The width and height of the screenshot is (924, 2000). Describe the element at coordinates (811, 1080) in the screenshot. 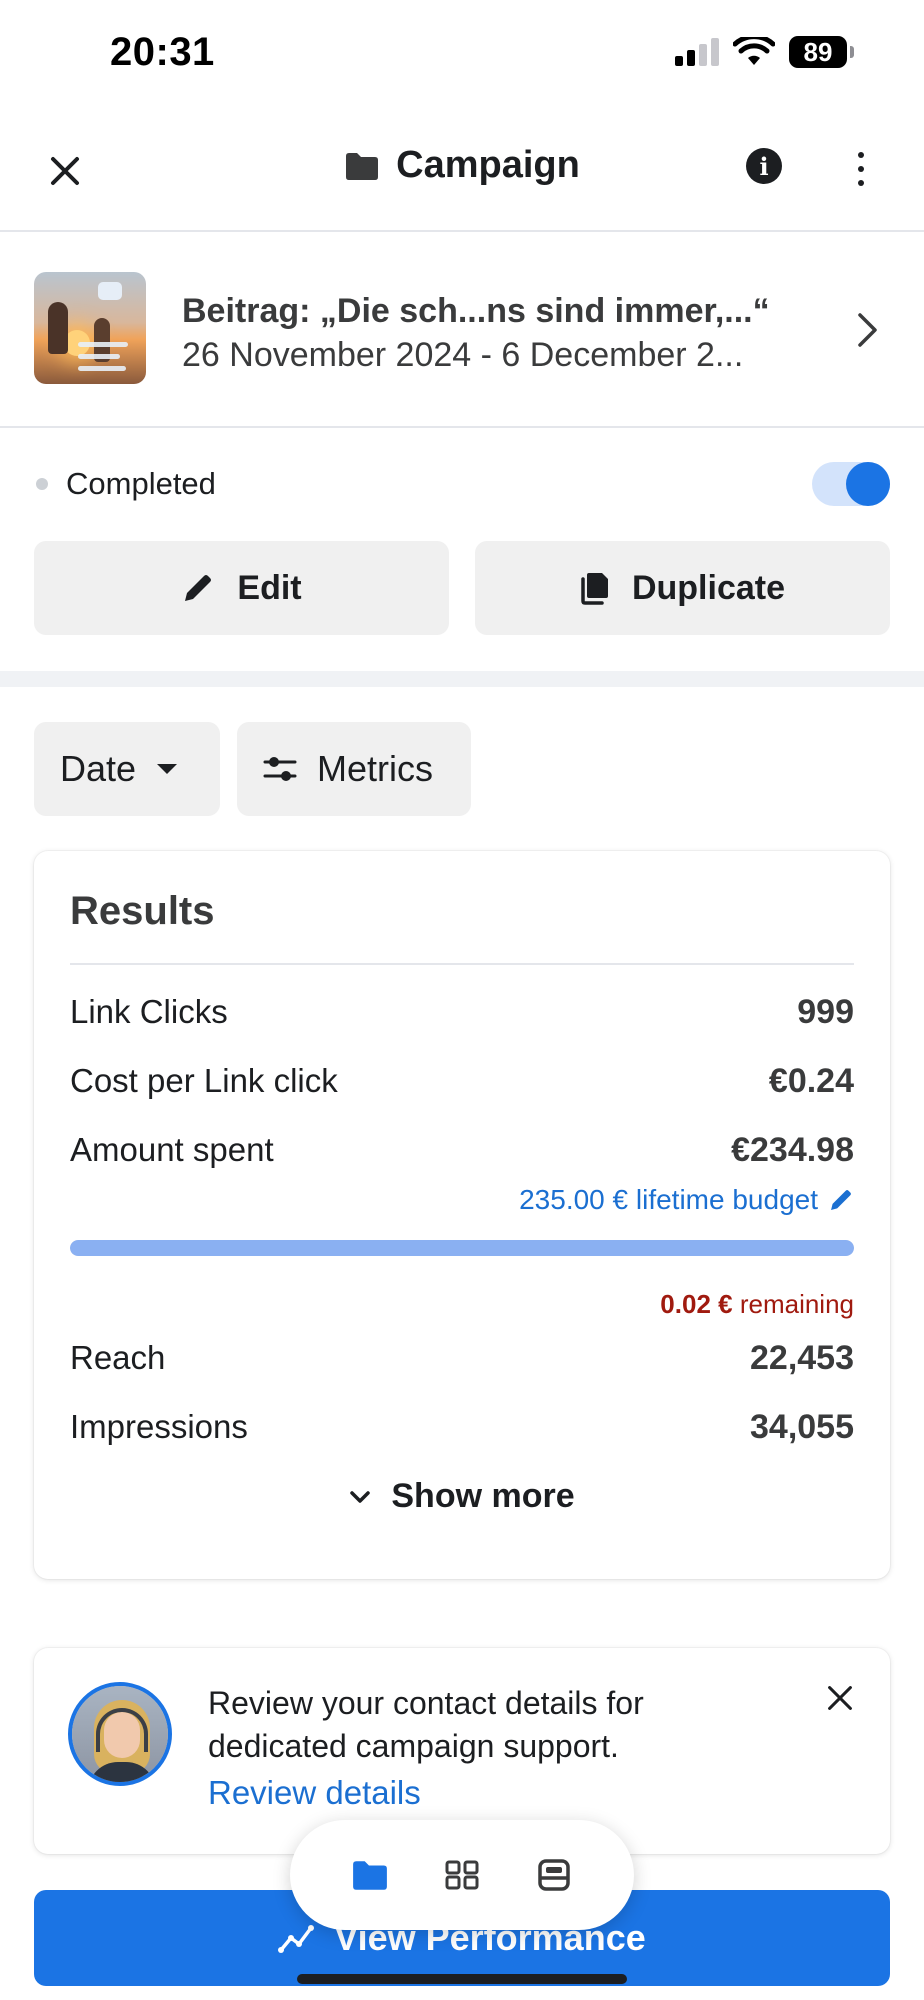

I see `metric-value: €0.24` at that location.